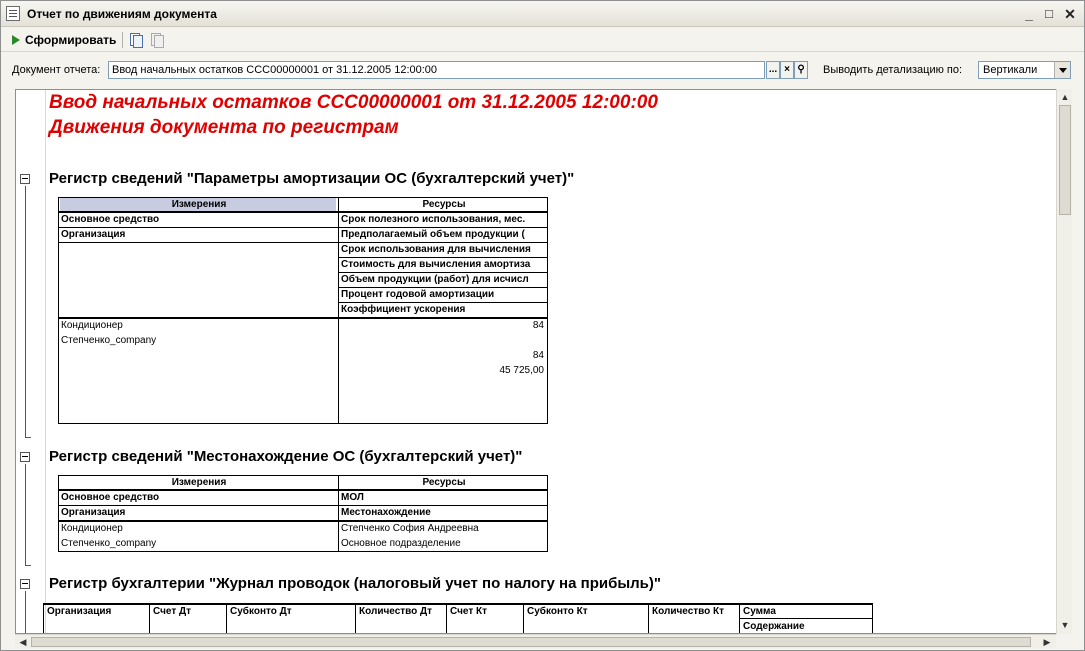 This screenshot has width=1085, height=651. What do you see at coordinates (56, 70) in the screenshot?
I see `document-label: Документ отчета:` at bounding box center [56, 70].